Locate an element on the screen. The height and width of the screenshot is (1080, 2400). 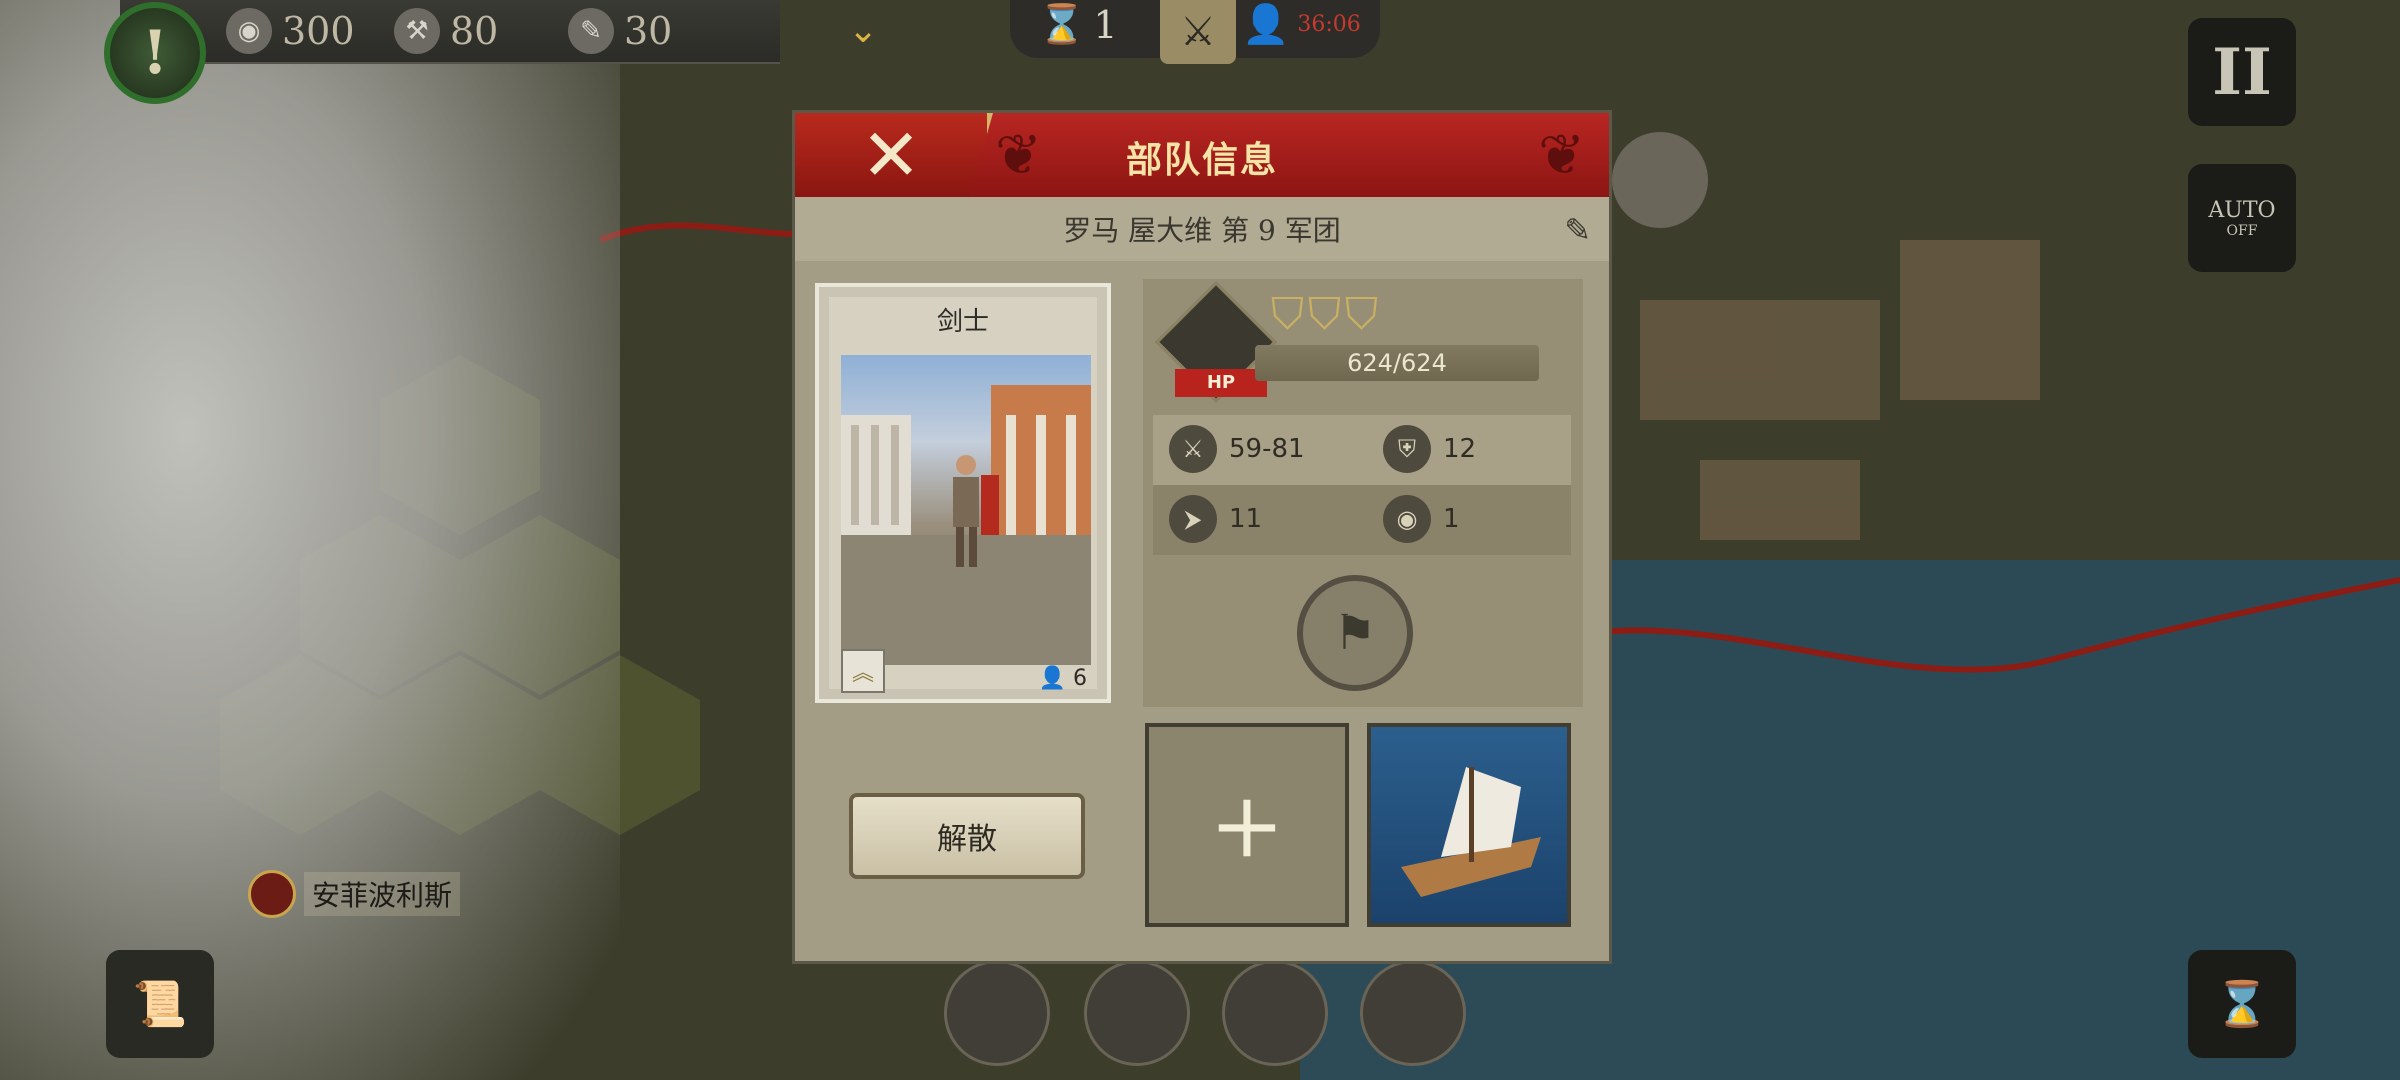
crossed-swords-icon: ⚔ is located at coordinates (1198, 32).